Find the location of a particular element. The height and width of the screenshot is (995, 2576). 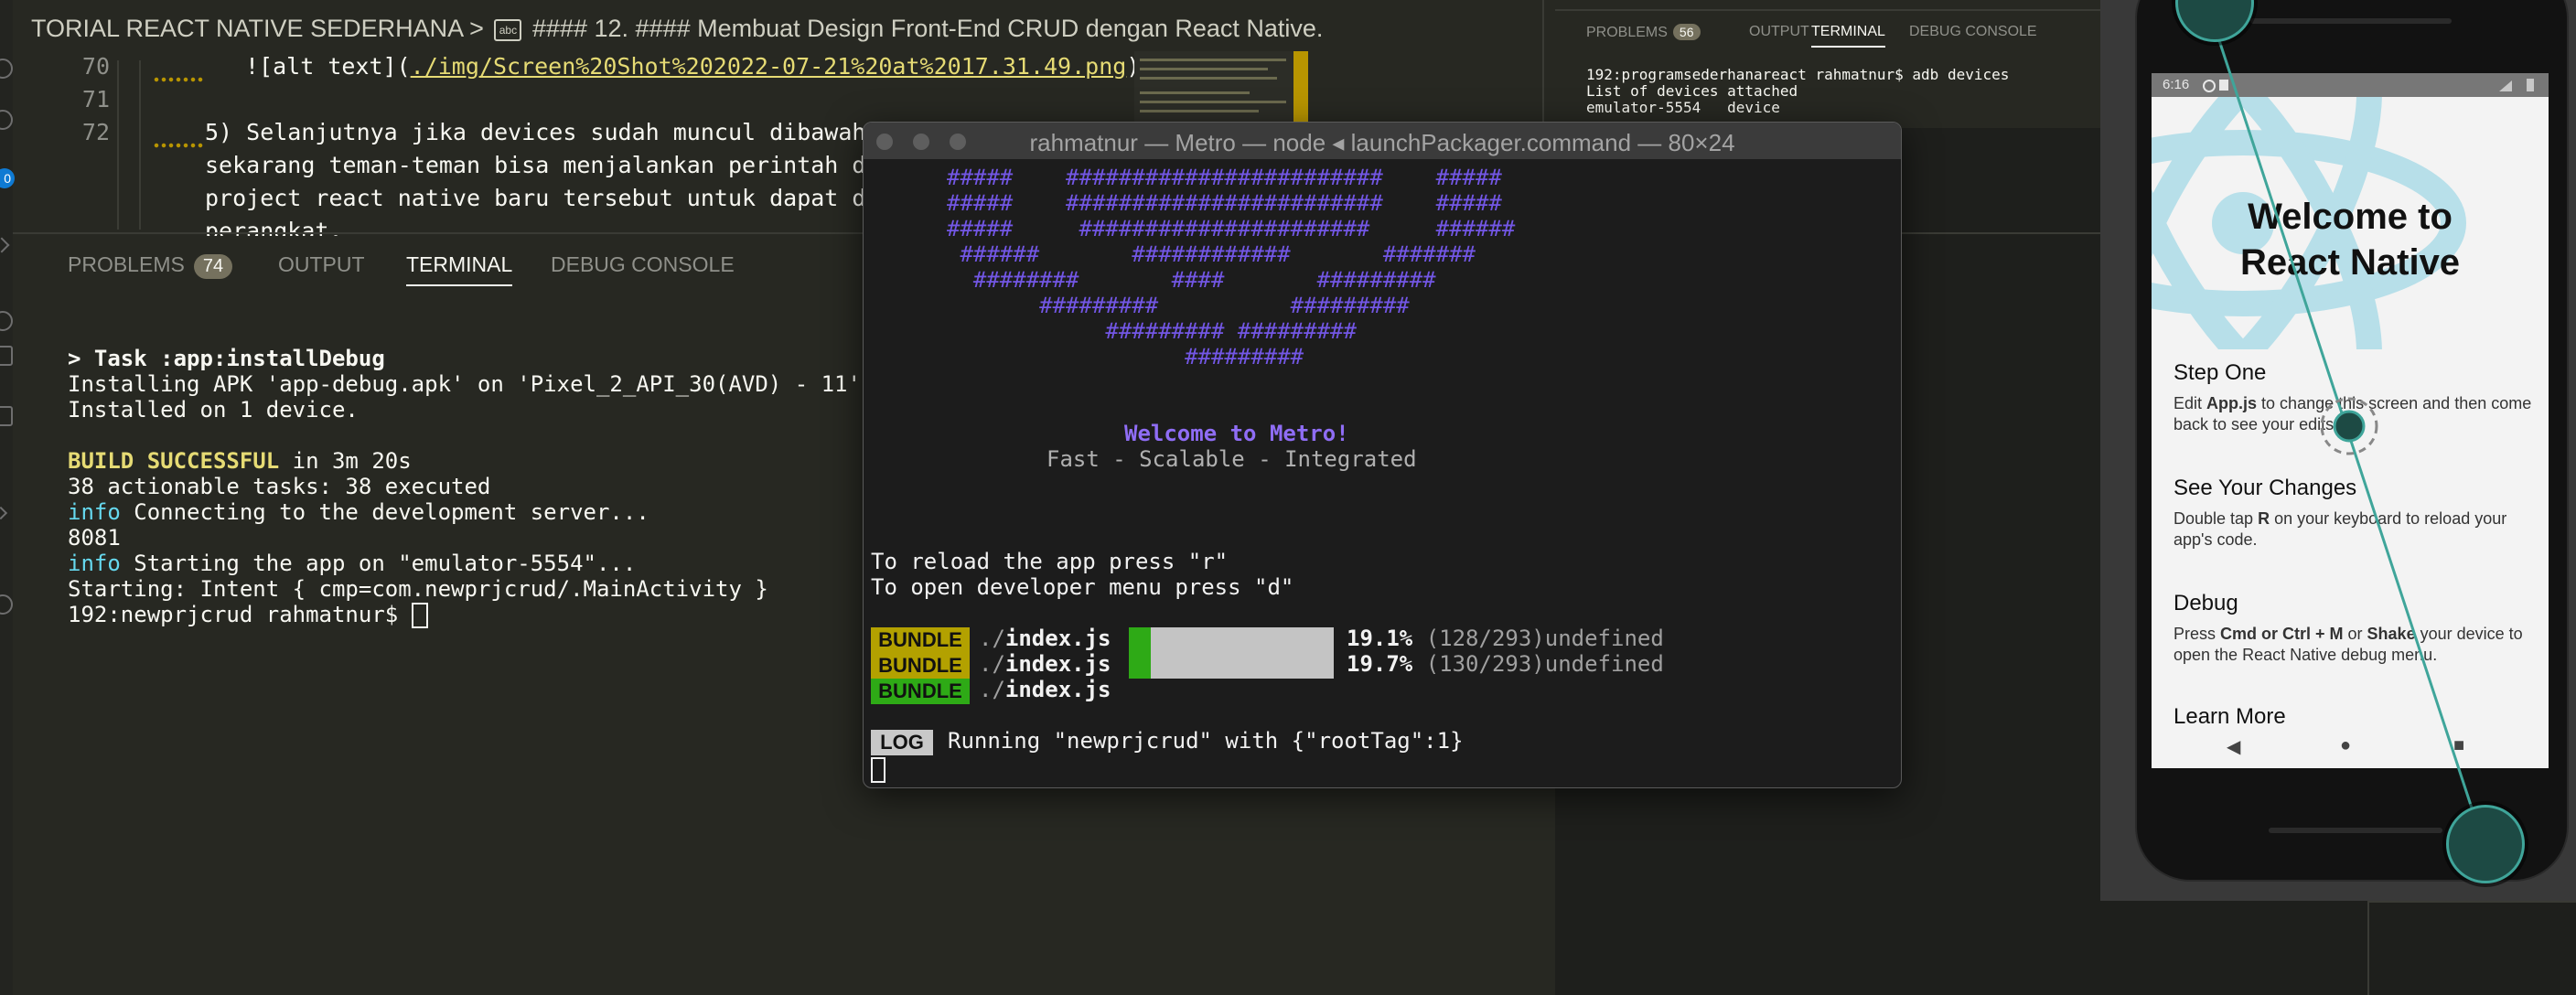

image-syntax-open: ![ is located at coordinates (260, 66).